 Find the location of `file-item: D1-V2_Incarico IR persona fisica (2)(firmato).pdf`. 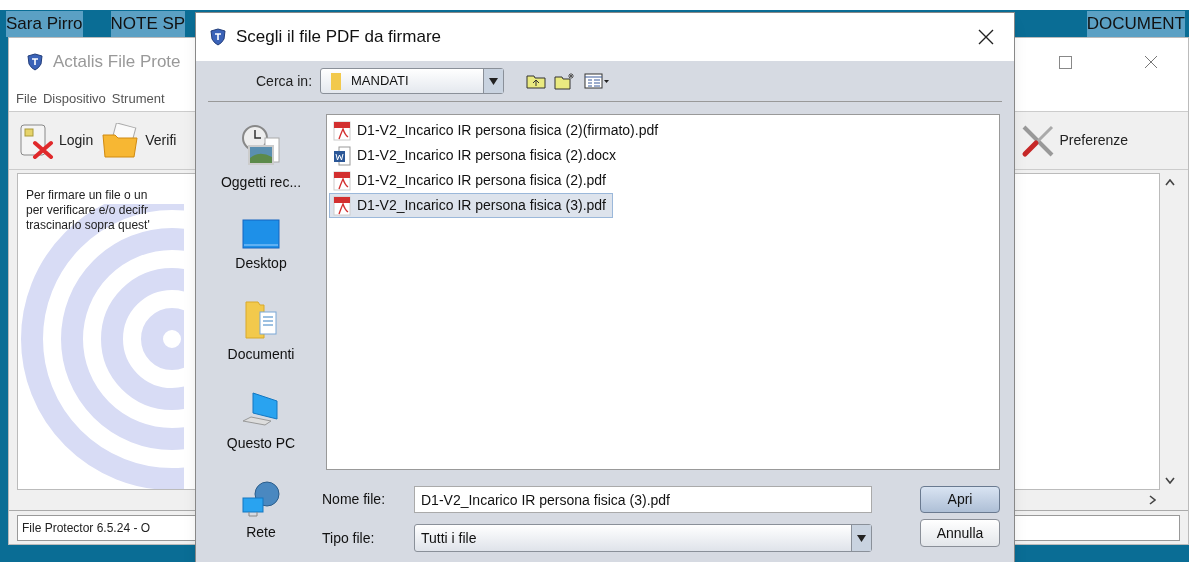

file-item: D1-V2_Incarico IR persona fisica (2)(firmato).pdf is located at coordinates (497, 130).